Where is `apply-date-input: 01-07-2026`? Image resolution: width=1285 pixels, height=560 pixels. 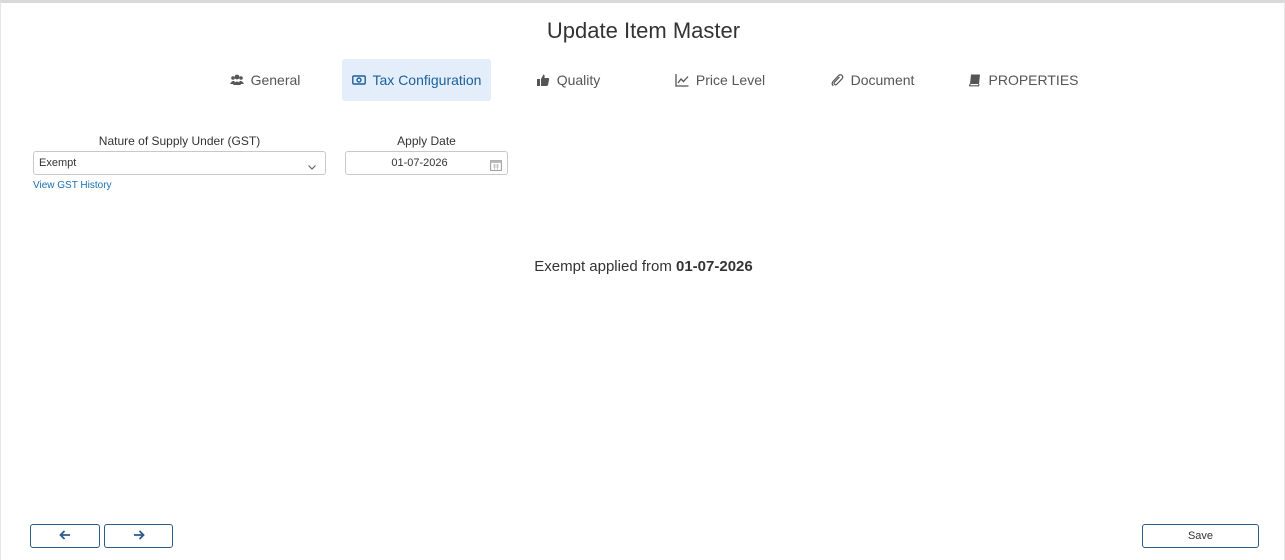
apply-date-input: 01-07-2026 is located at coordinates (426, 163).